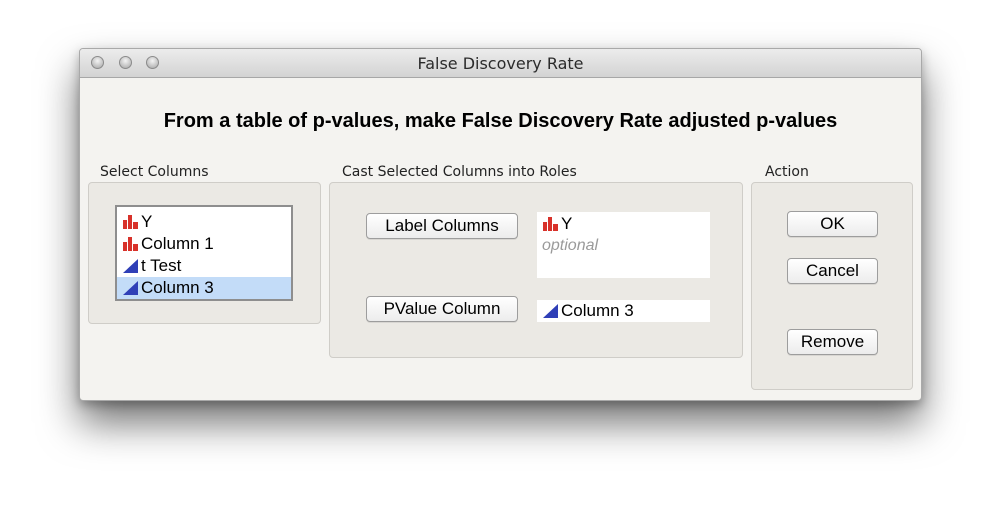 The image size is (999, 508). Describe the element at coordinates (177, 287) in the screenshot. I see `list-item-label: Column 3` at that location.